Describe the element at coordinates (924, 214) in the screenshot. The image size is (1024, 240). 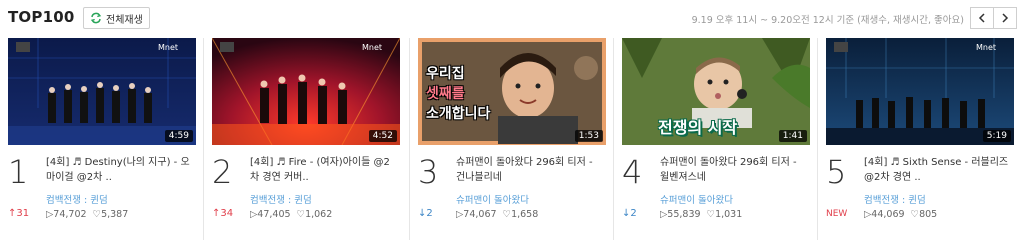
I see `like-count: ♡805` at that location.